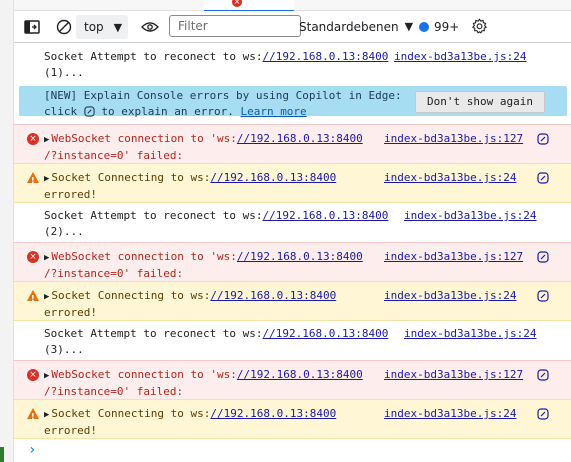  I want to click on issues-count: 99+, so click(447, 26).